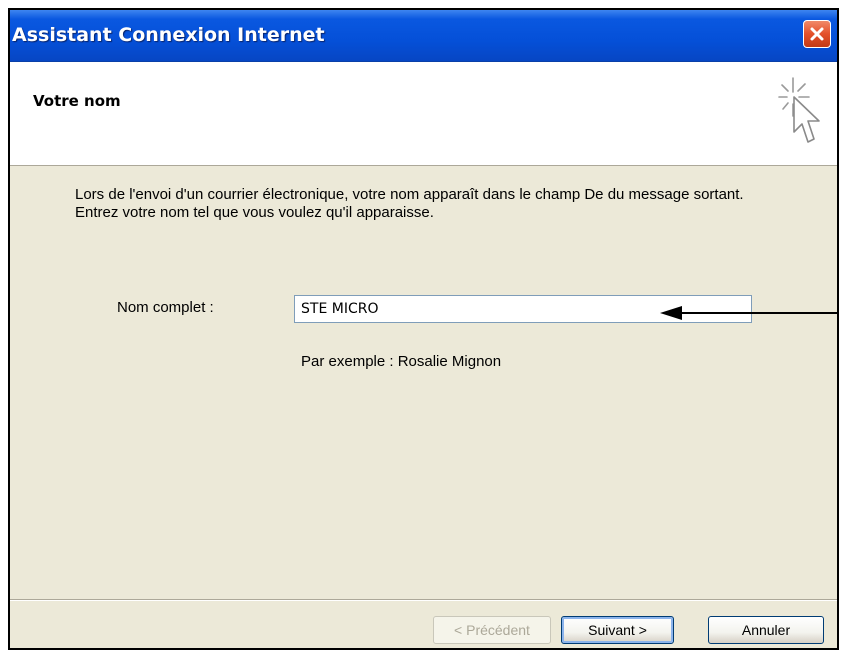 Image resolution: width=847 pixels, height=650 pixels. Describe the element at coordinates (77, 101) in the screenshot. I see `page-title: Votre nom` at that location.